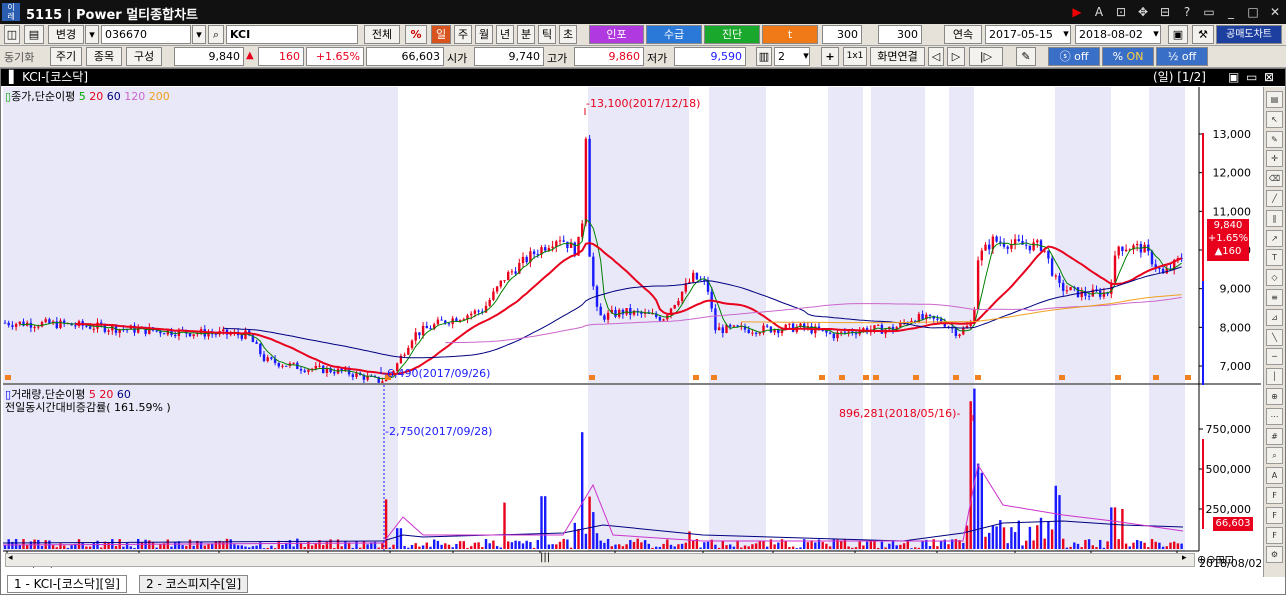  What do you see at coordinates (199, 34) in the screenshot?
I see `code-dropdown-icon: ▾` at bounding box center [199, 34].